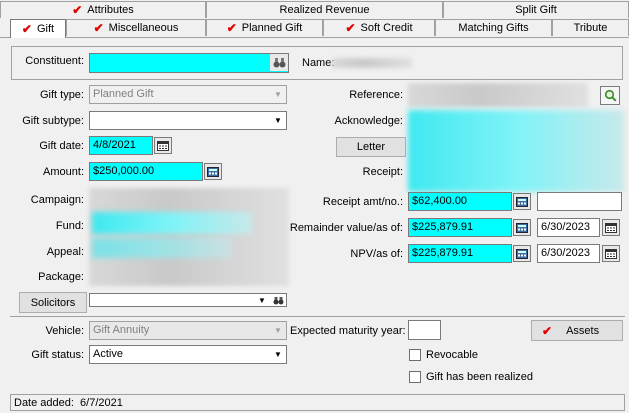 This screenshot has height=413, width=629. What do you see at coordinates (54, 61) in the screenshot?
I see `constituent-label: Constituent:` at bounding box center [54, 61].